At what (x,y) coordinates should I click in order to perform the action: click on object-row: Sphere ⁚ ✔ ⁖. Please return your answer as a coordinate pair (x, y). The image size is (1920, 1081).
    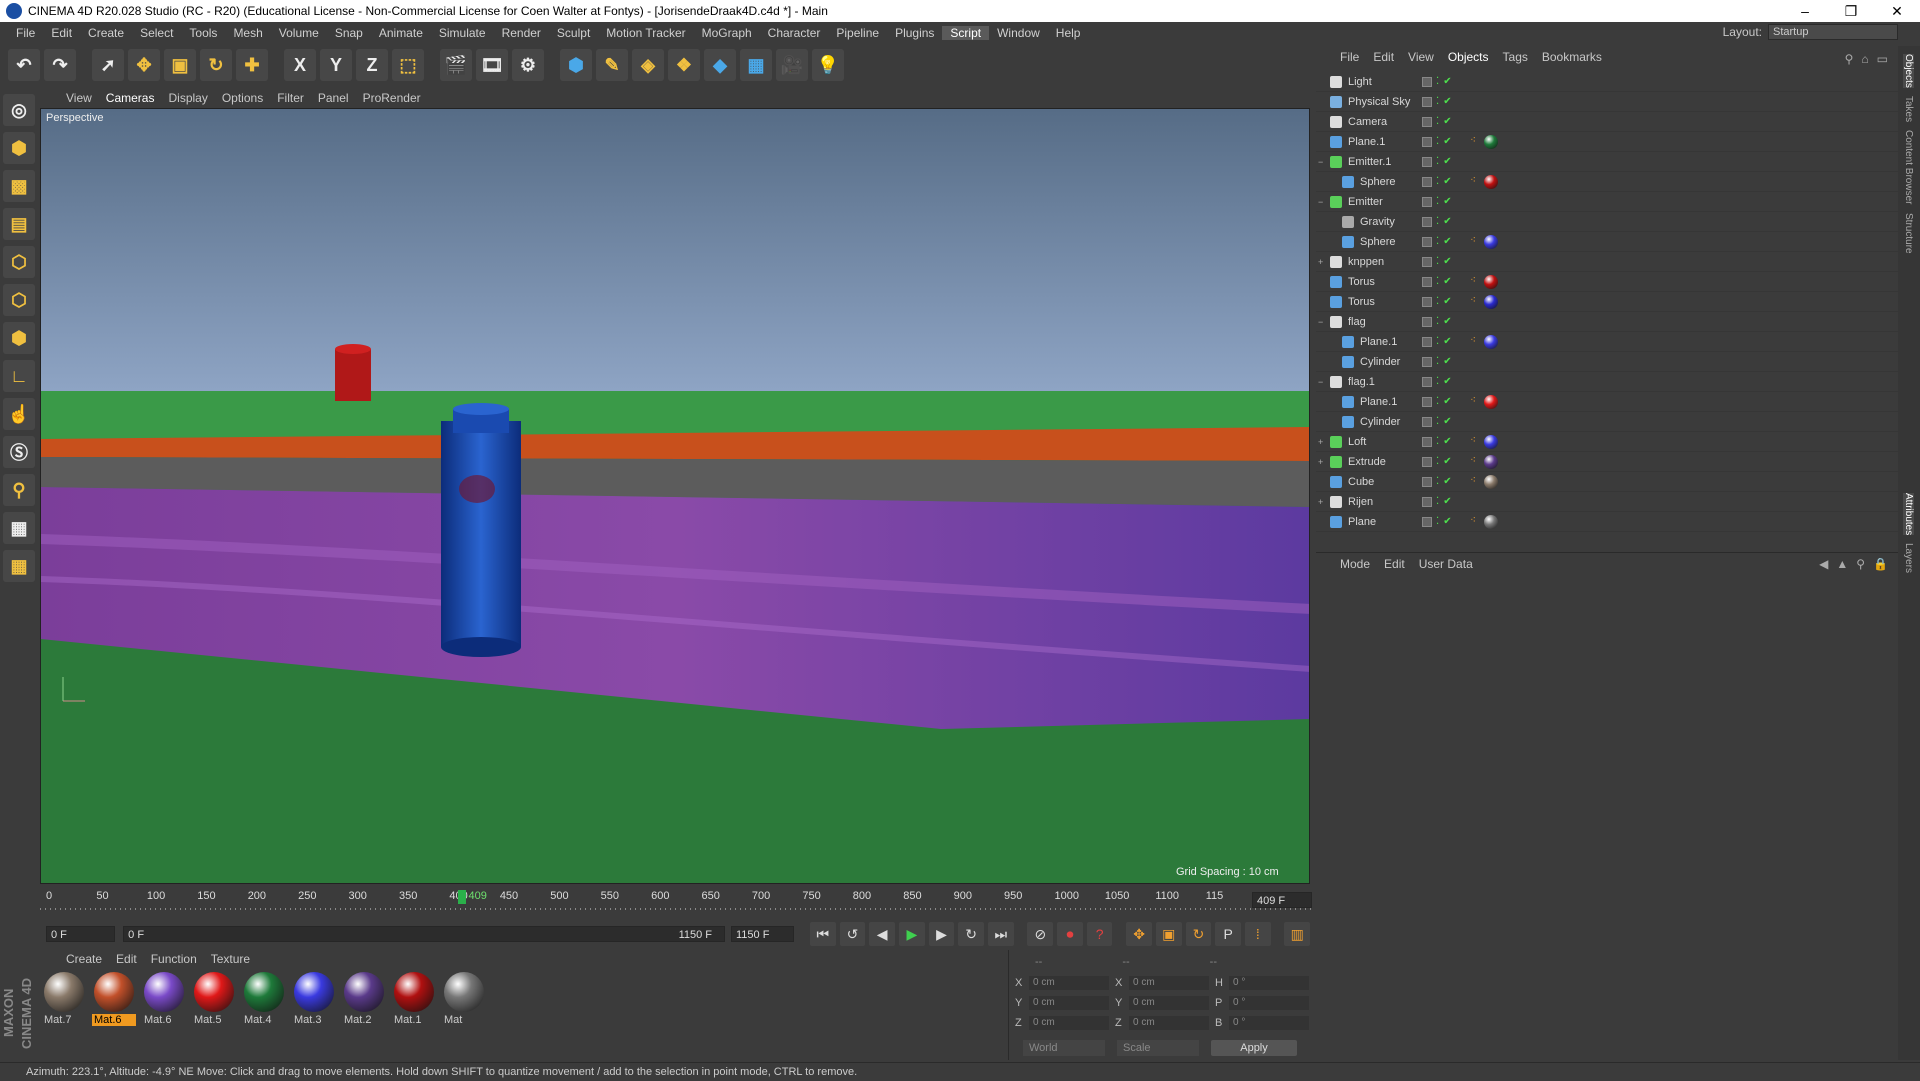
    Looking at the image, I should click on (1607, 182).